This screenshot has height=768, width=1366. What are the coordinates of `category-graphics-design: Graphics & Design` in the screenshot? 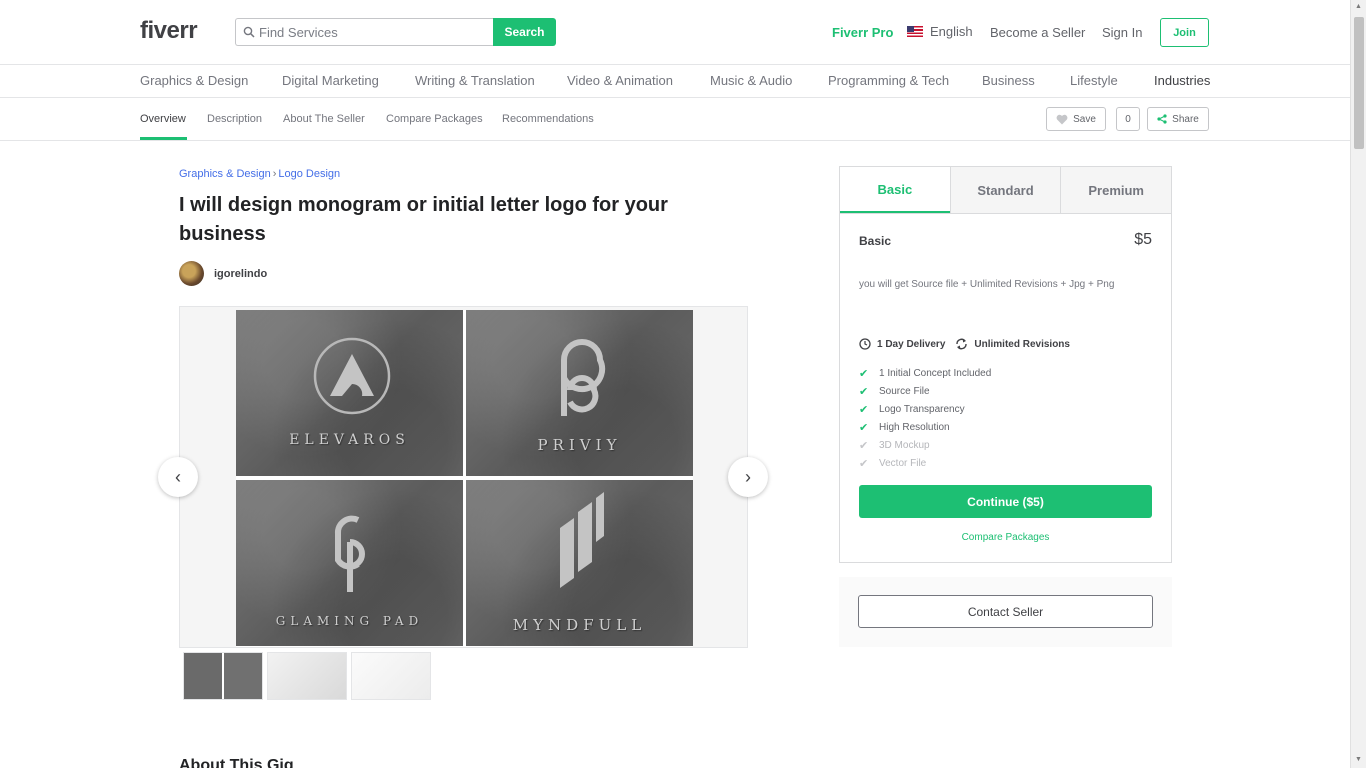 It's located at (194, 80).